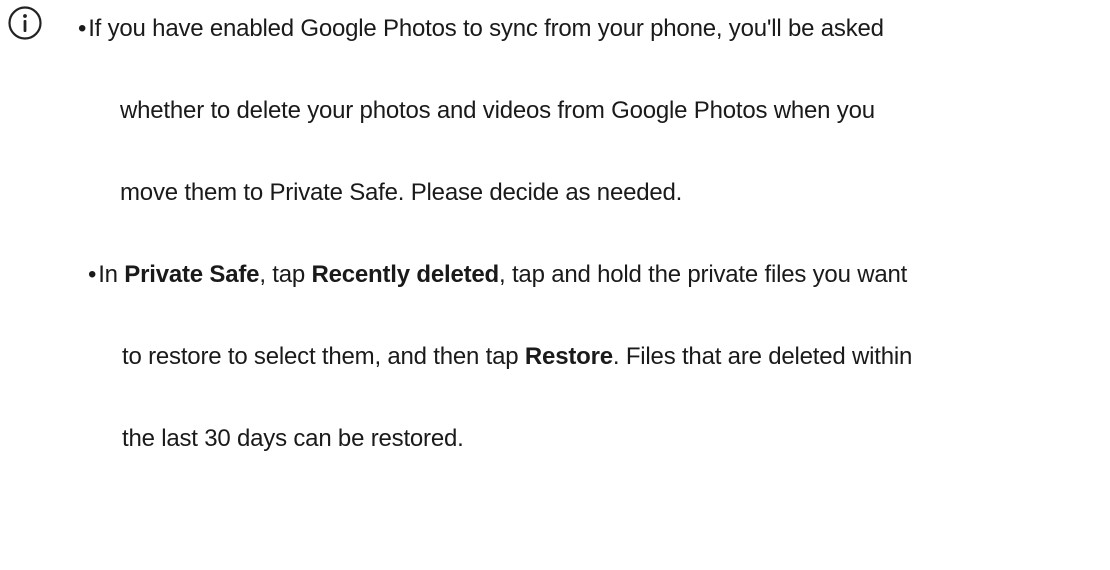 The width and height of the screenshot is (1110, 570). What do you see at coordinates (568, 356) in the screenshot?
I see `ui-term-restore: Restore` at bounding box center [568, 356].